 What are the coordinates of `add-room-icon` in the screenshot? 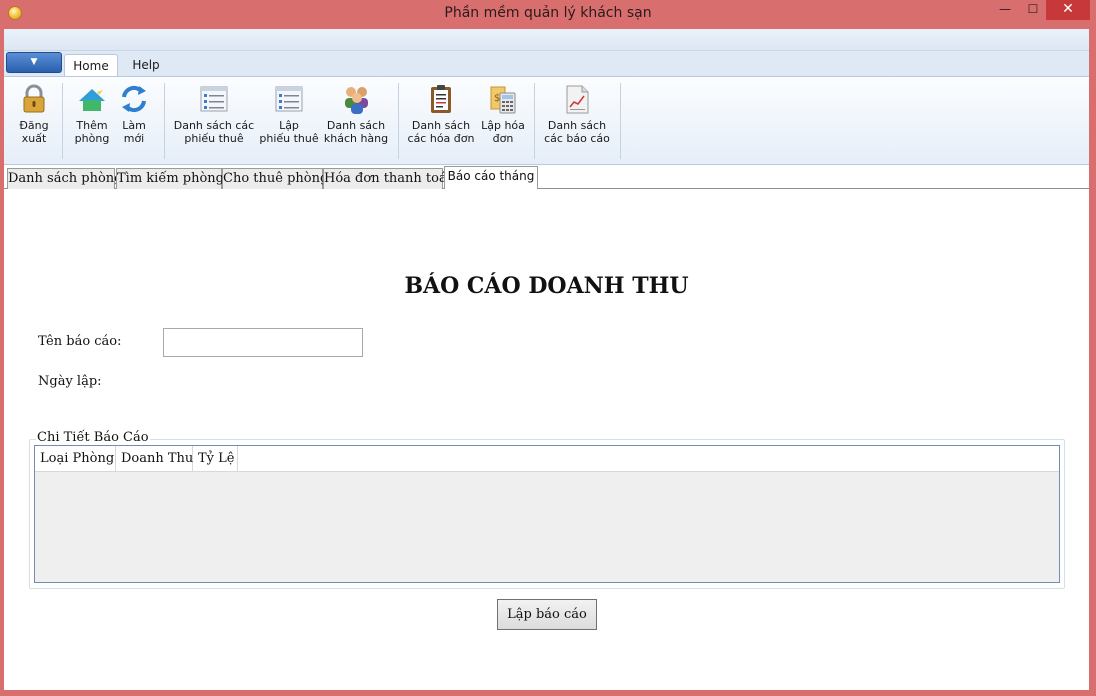 It's located at (92, 99).